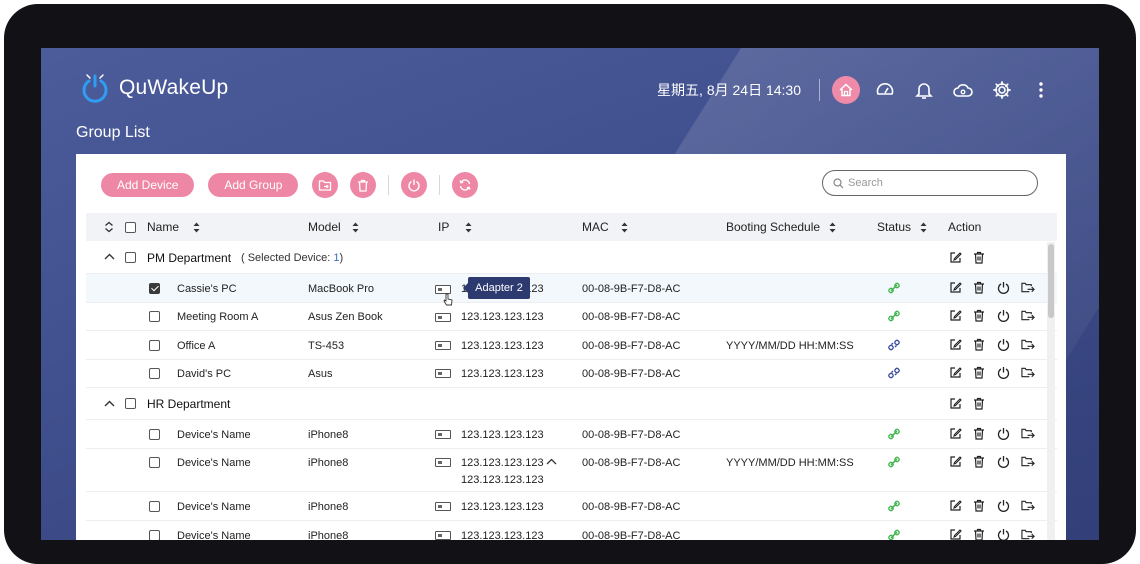 This screenshot has width=1140, height=564. I want to click on row-actions, so click(997, 462).